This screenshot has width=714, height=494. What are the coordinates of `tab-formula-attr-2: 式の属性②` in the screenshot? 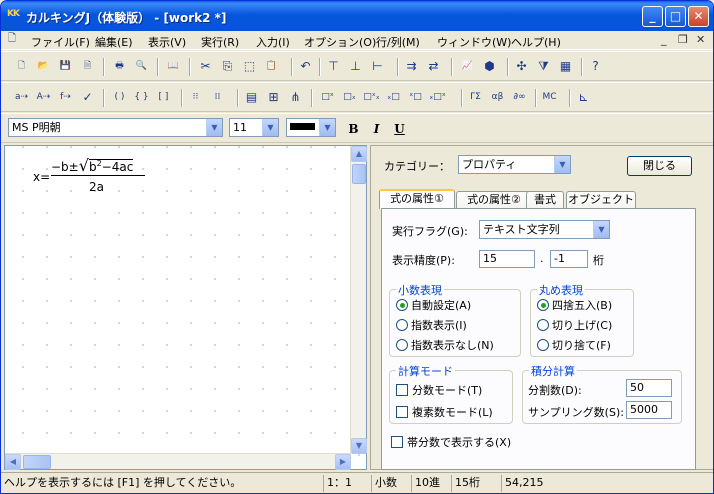 It's located at (494, 200).